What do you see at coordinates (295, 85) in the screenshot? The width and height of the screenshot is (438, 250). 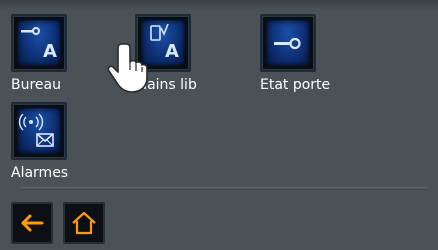 I see `tile-etat-porte-label: Etat porte` at bounding box center [295, 85].